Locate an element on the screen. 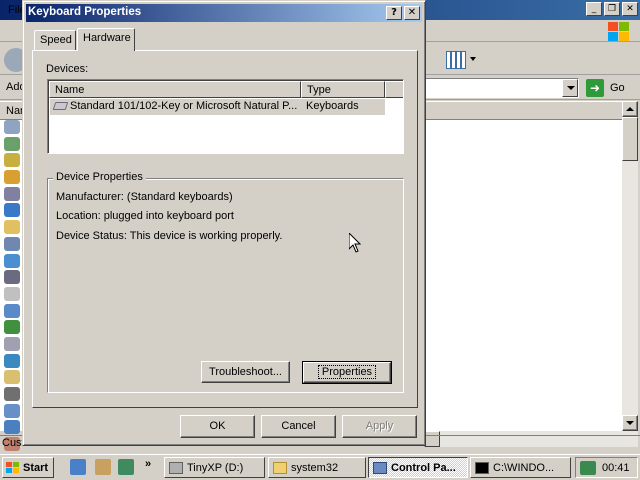  folder-options-icon is located at coordinates (12, 227).